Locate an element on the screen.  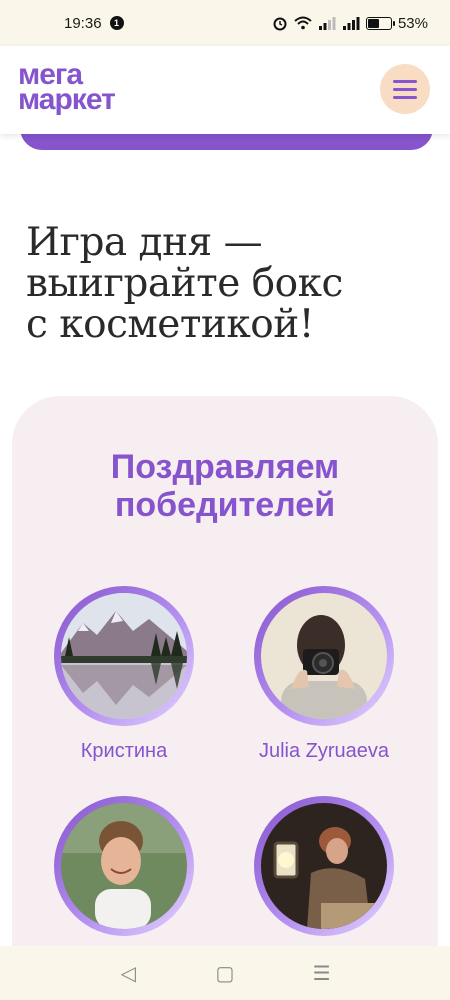
winner-card: Julia Zyruaeva is located at coordinates (324, 674).